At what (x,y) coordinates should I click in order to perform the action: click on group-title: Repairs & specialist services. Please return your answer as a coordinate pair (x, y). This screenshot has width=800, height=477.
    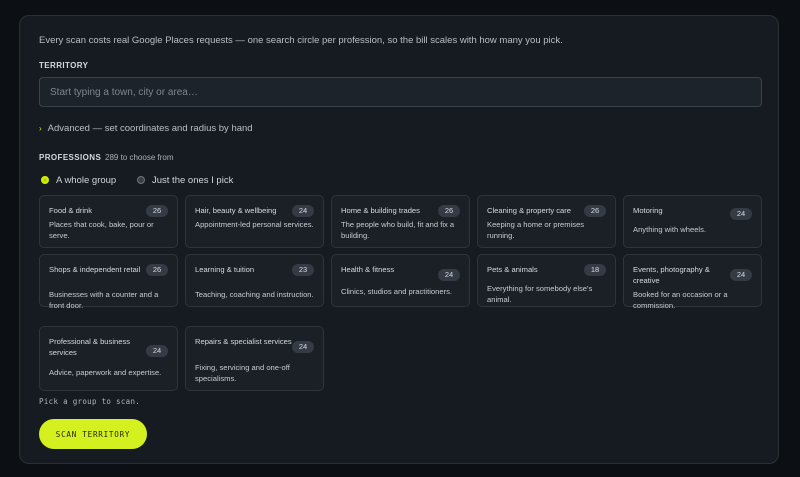
    Looking at the image, I should click on (243, 341).